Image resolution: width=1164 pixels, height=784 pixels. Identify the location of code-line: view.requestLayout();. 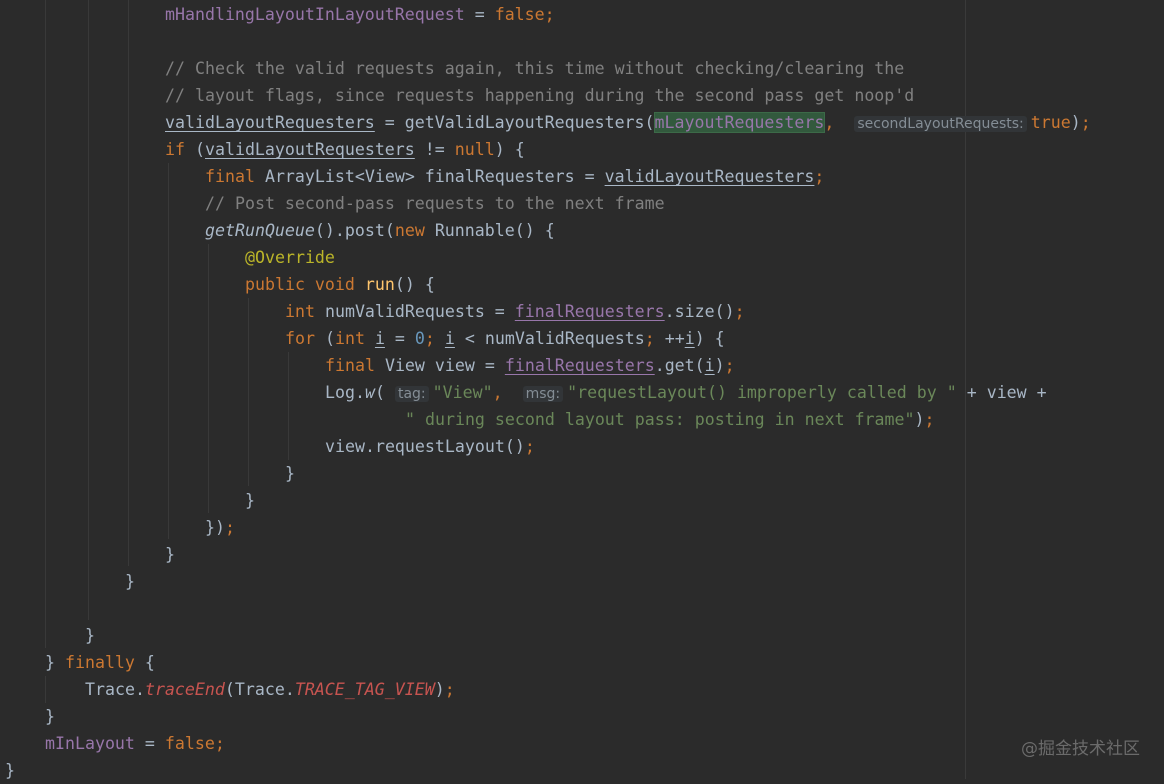
(430, 446).